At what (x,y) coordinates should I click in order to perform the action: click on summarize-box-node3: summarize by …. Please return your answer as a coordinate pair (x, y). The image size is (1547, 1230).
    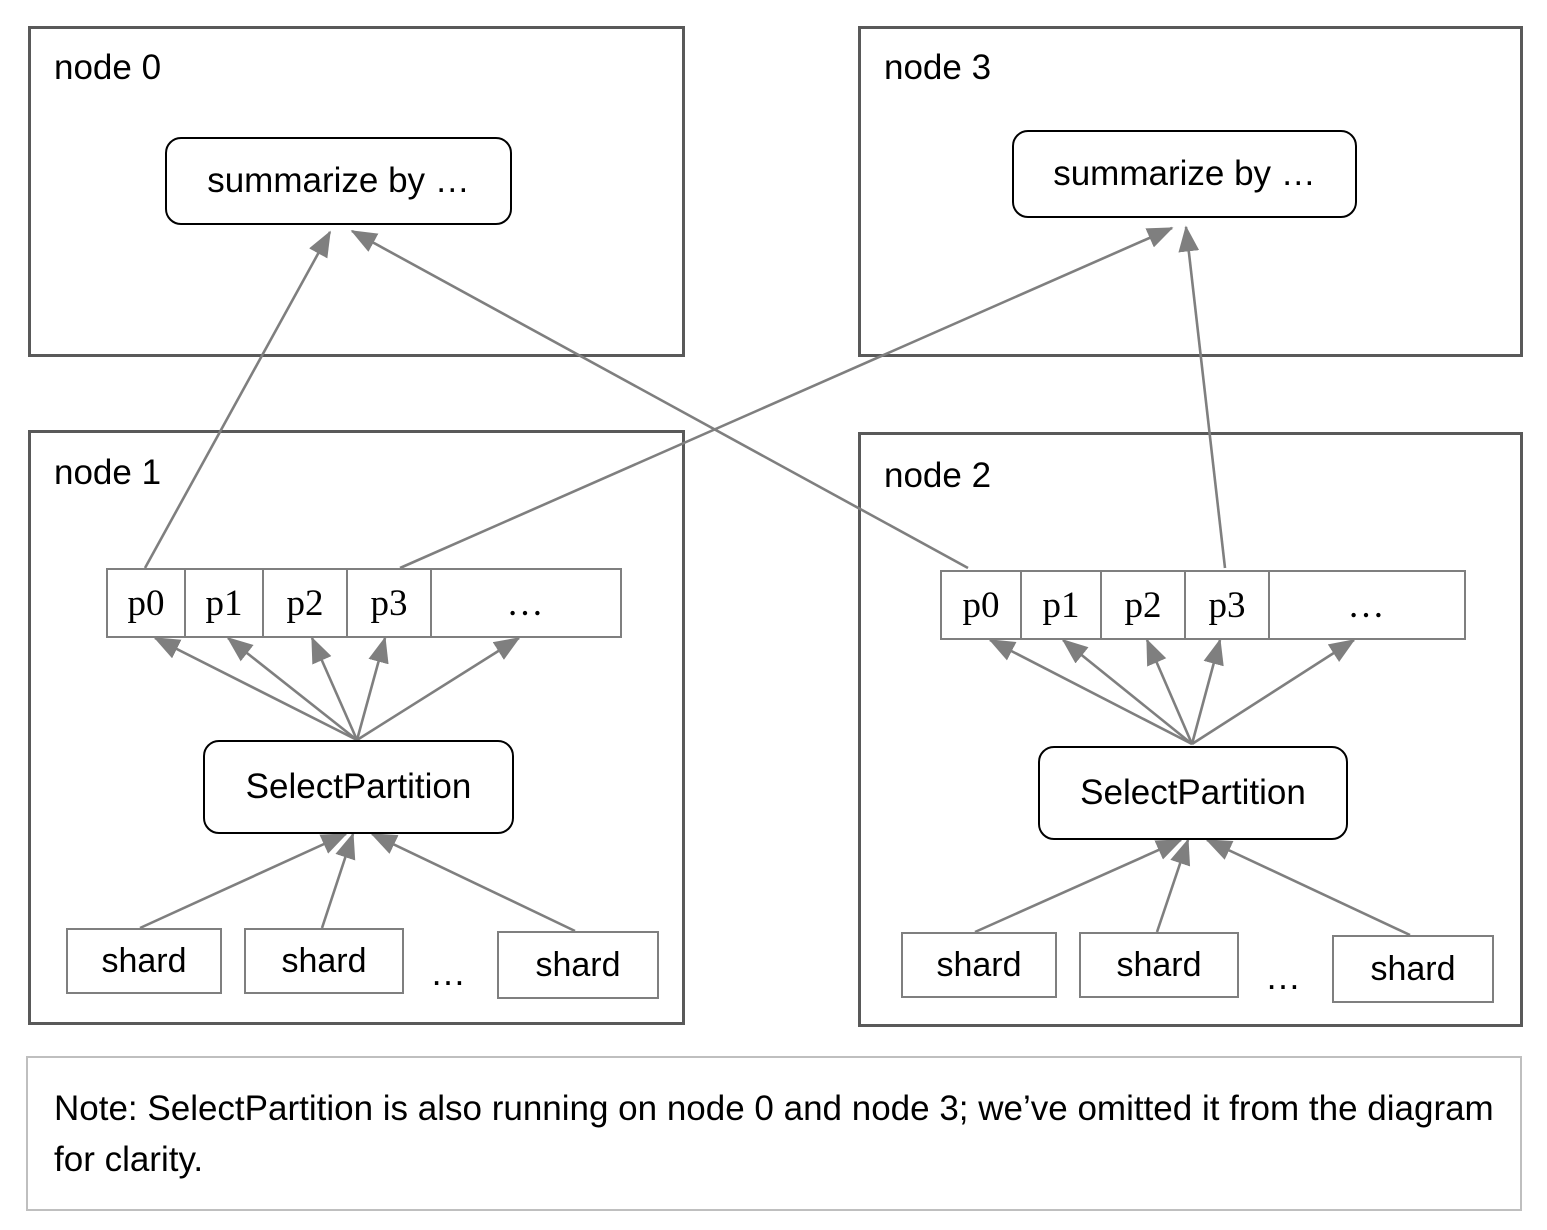
    Looking at the image, I should click on (1184, 174).